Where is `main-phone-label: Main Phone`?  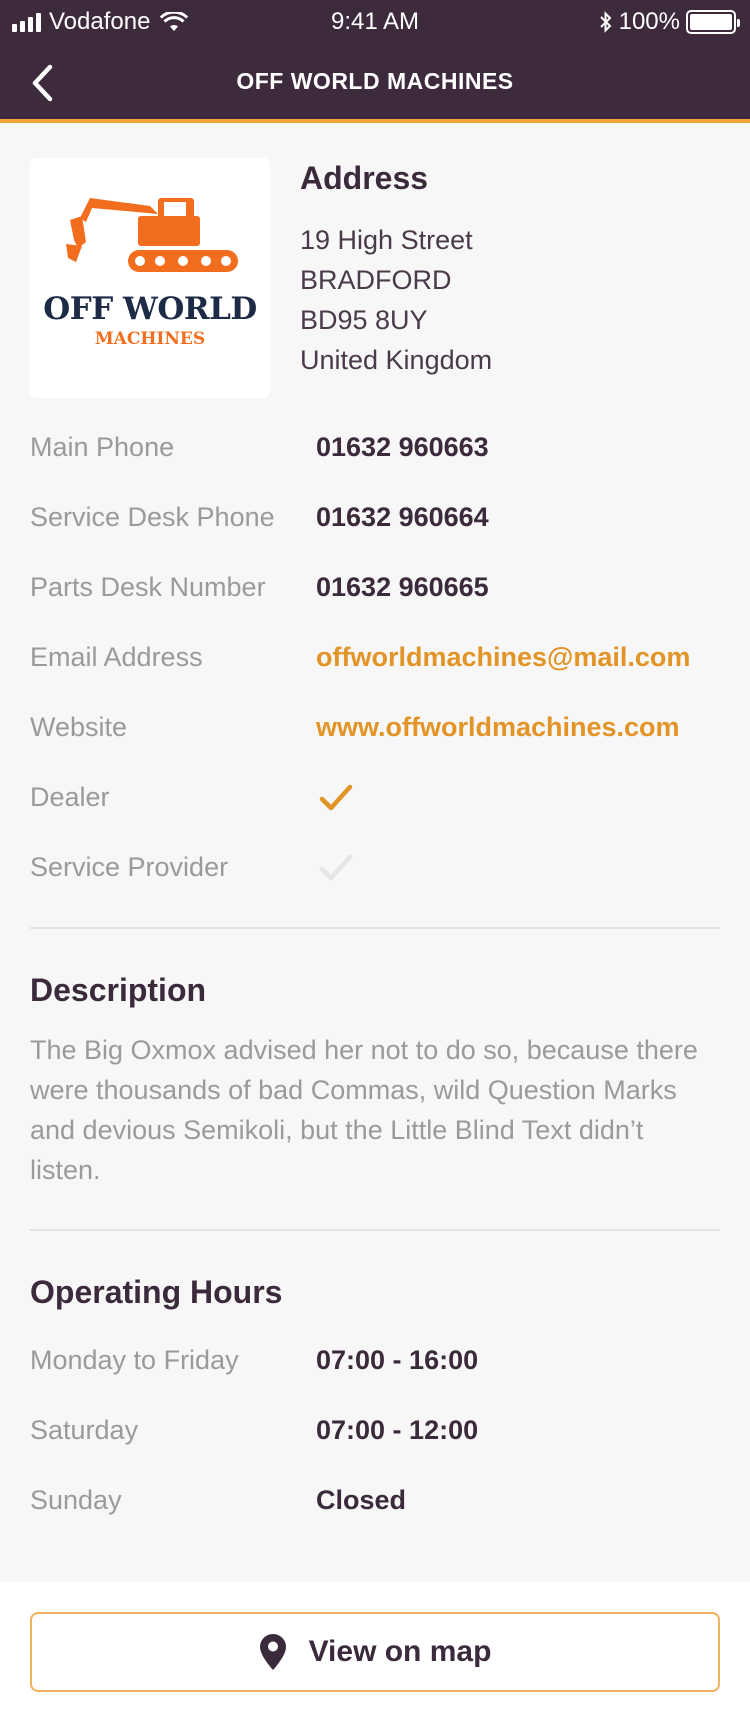 main-phone-label: Main Phone is located at coordinates (102, 447).